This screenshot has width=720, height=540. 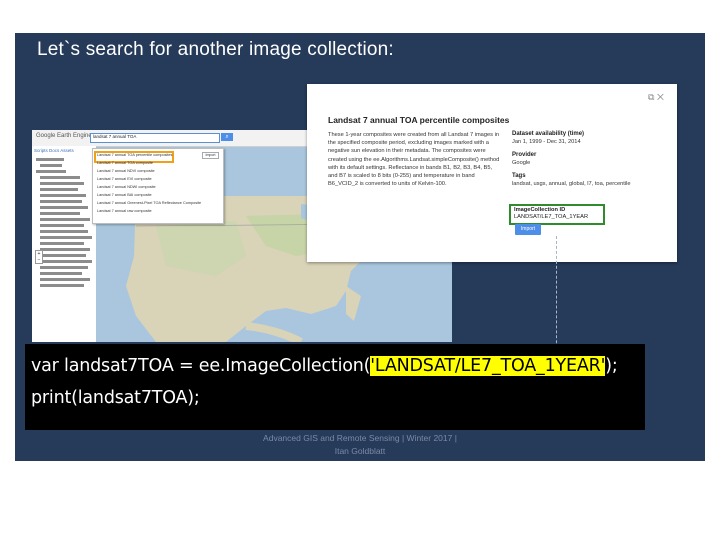 What do you see at coordinates (488, 366) in the screenshot?
I see `collection-id-highlight: 'LANDSAT/LE7_TOA_1YEAR'` at bounding box center [488, 366].